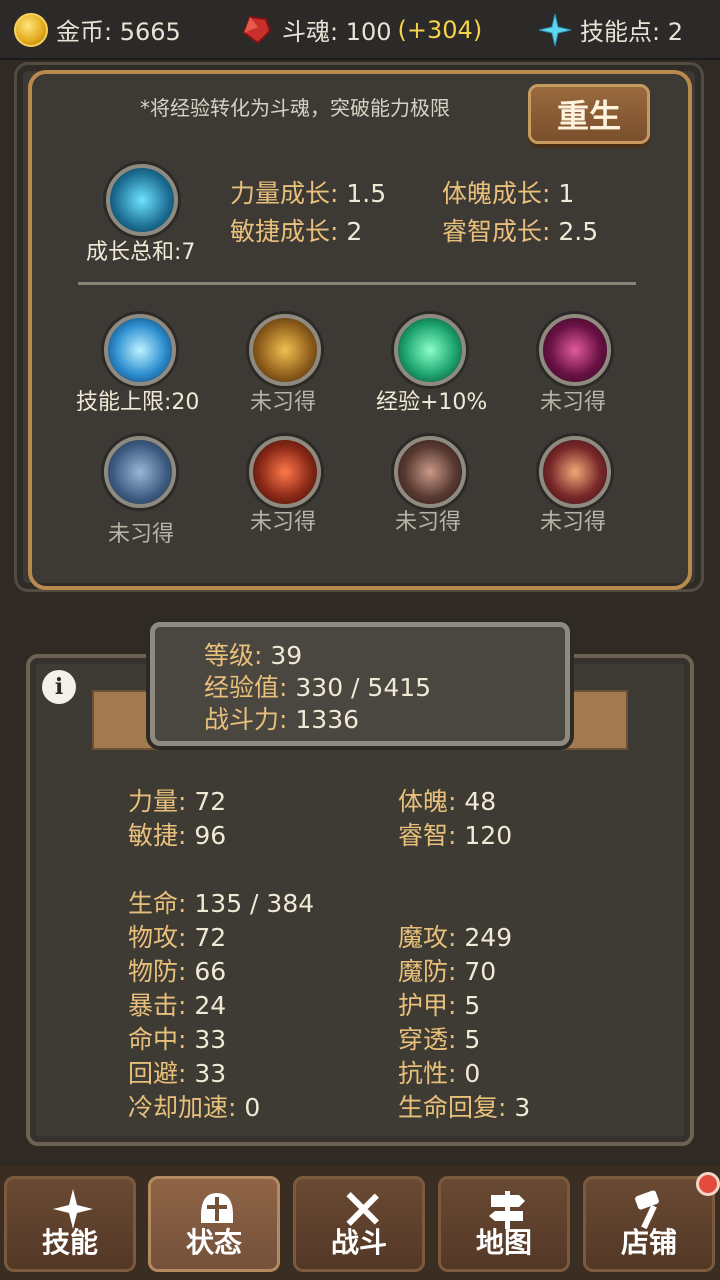 The image size is (720, 1280). I want to click on stat-row: 力量: 72, so click(177, 800).